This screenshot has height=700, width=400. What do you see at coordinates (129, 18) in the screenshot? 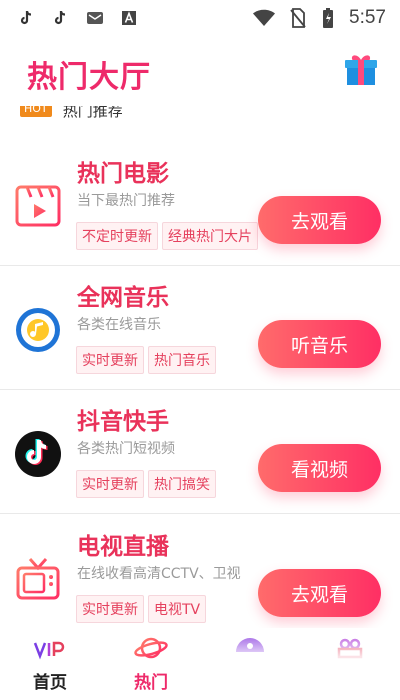
I see `a-app-icon` at bounding box center [129, 18].